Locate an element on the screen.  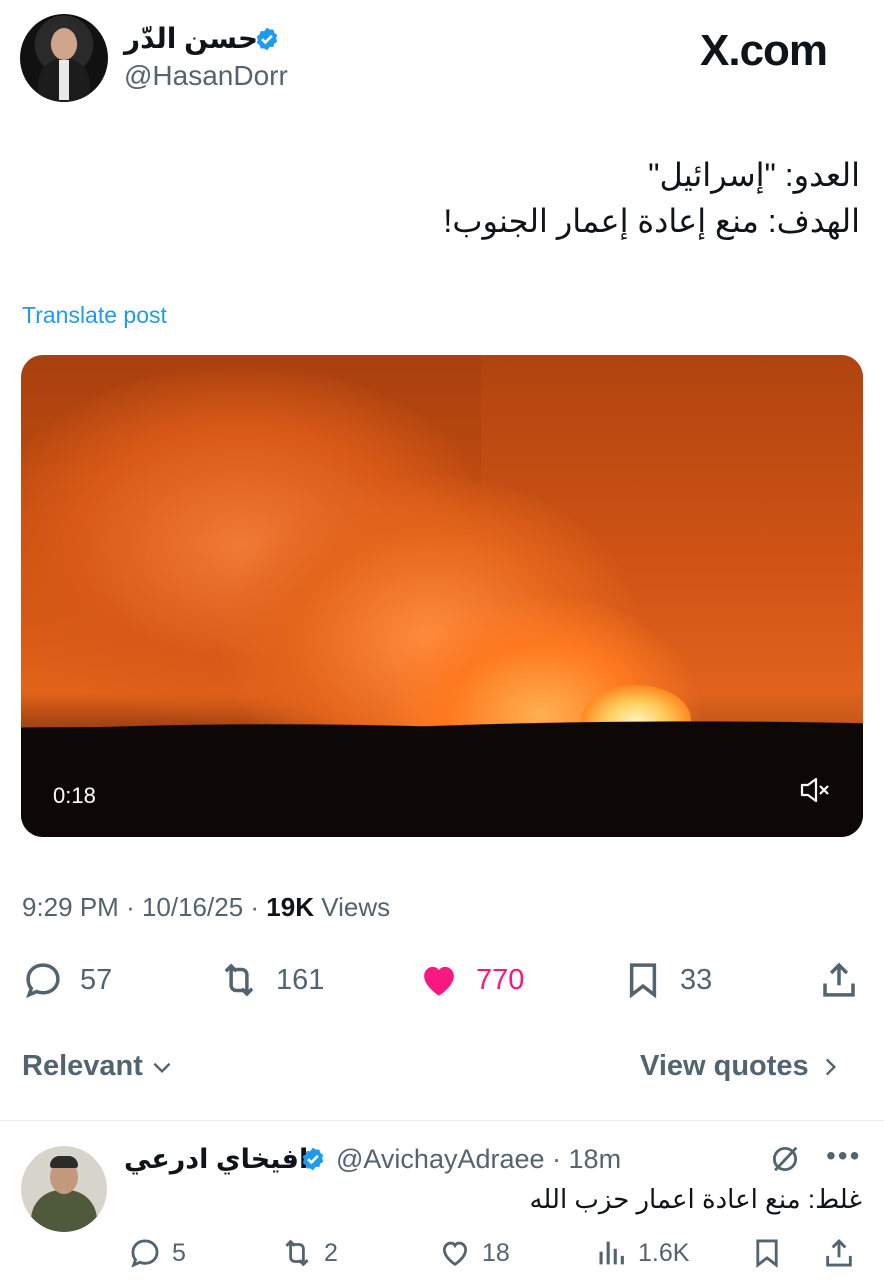
reply-author-handle: @AvichayAdraee is located at coordinates (440, 1159).